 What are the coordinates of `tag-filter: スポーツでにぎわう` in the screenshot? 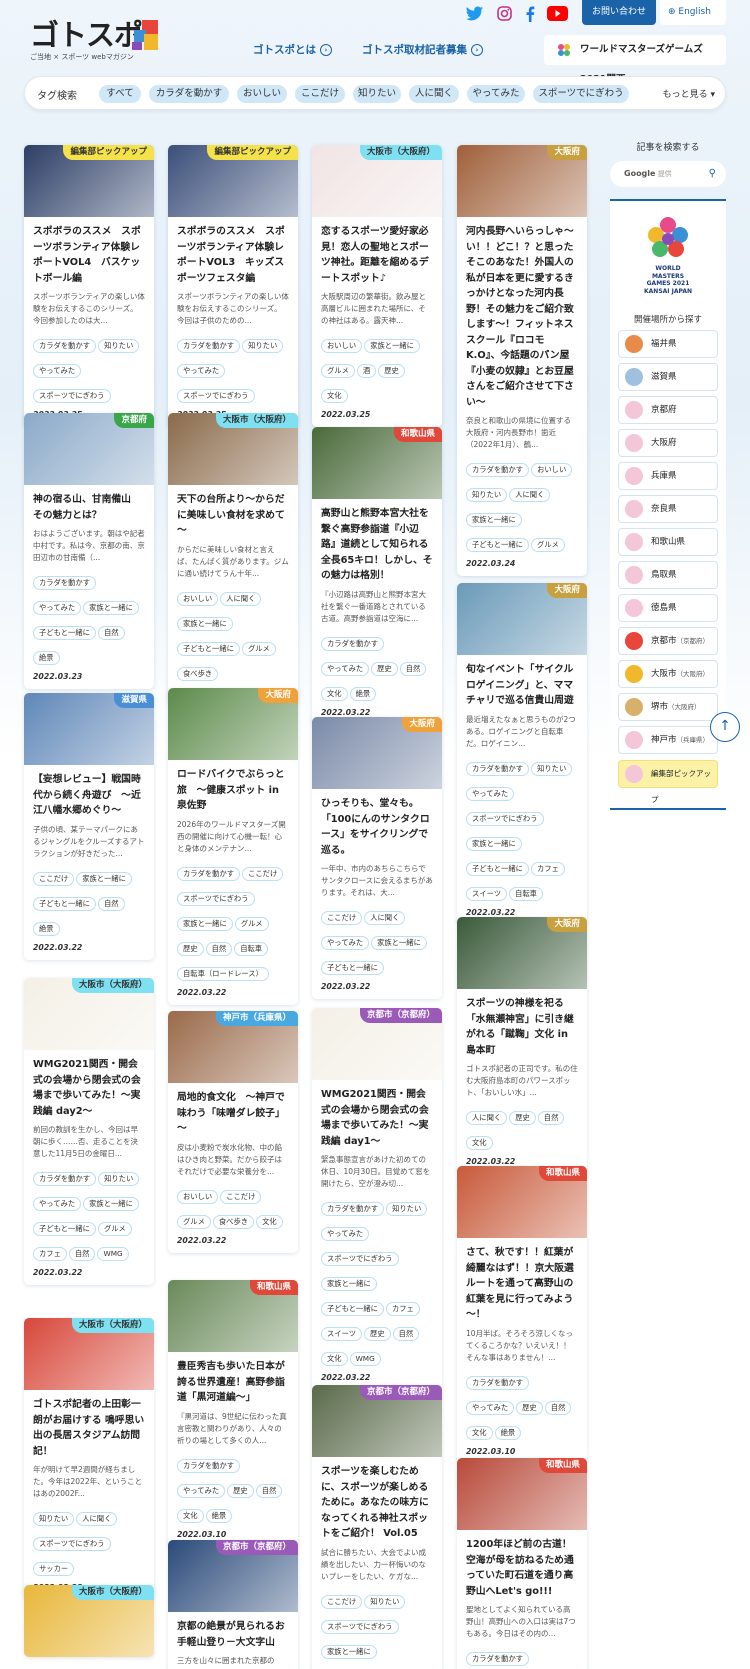 It's located at (581, 94).